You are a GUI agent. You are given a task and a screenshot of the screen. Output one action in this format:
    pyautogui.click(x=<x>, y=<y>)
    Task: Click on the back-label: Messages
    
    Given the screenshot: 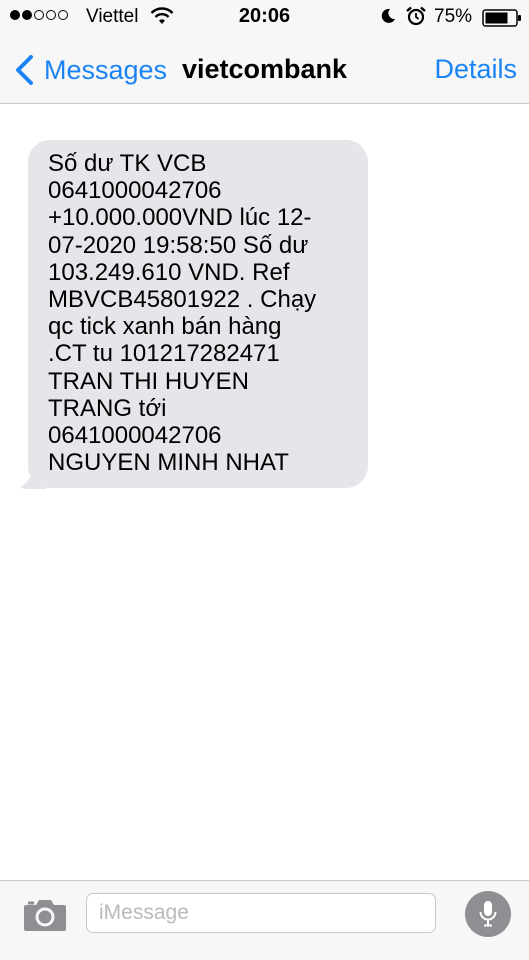 What is the action you would take?
    pyautogui.click(x=106, y=69)
    